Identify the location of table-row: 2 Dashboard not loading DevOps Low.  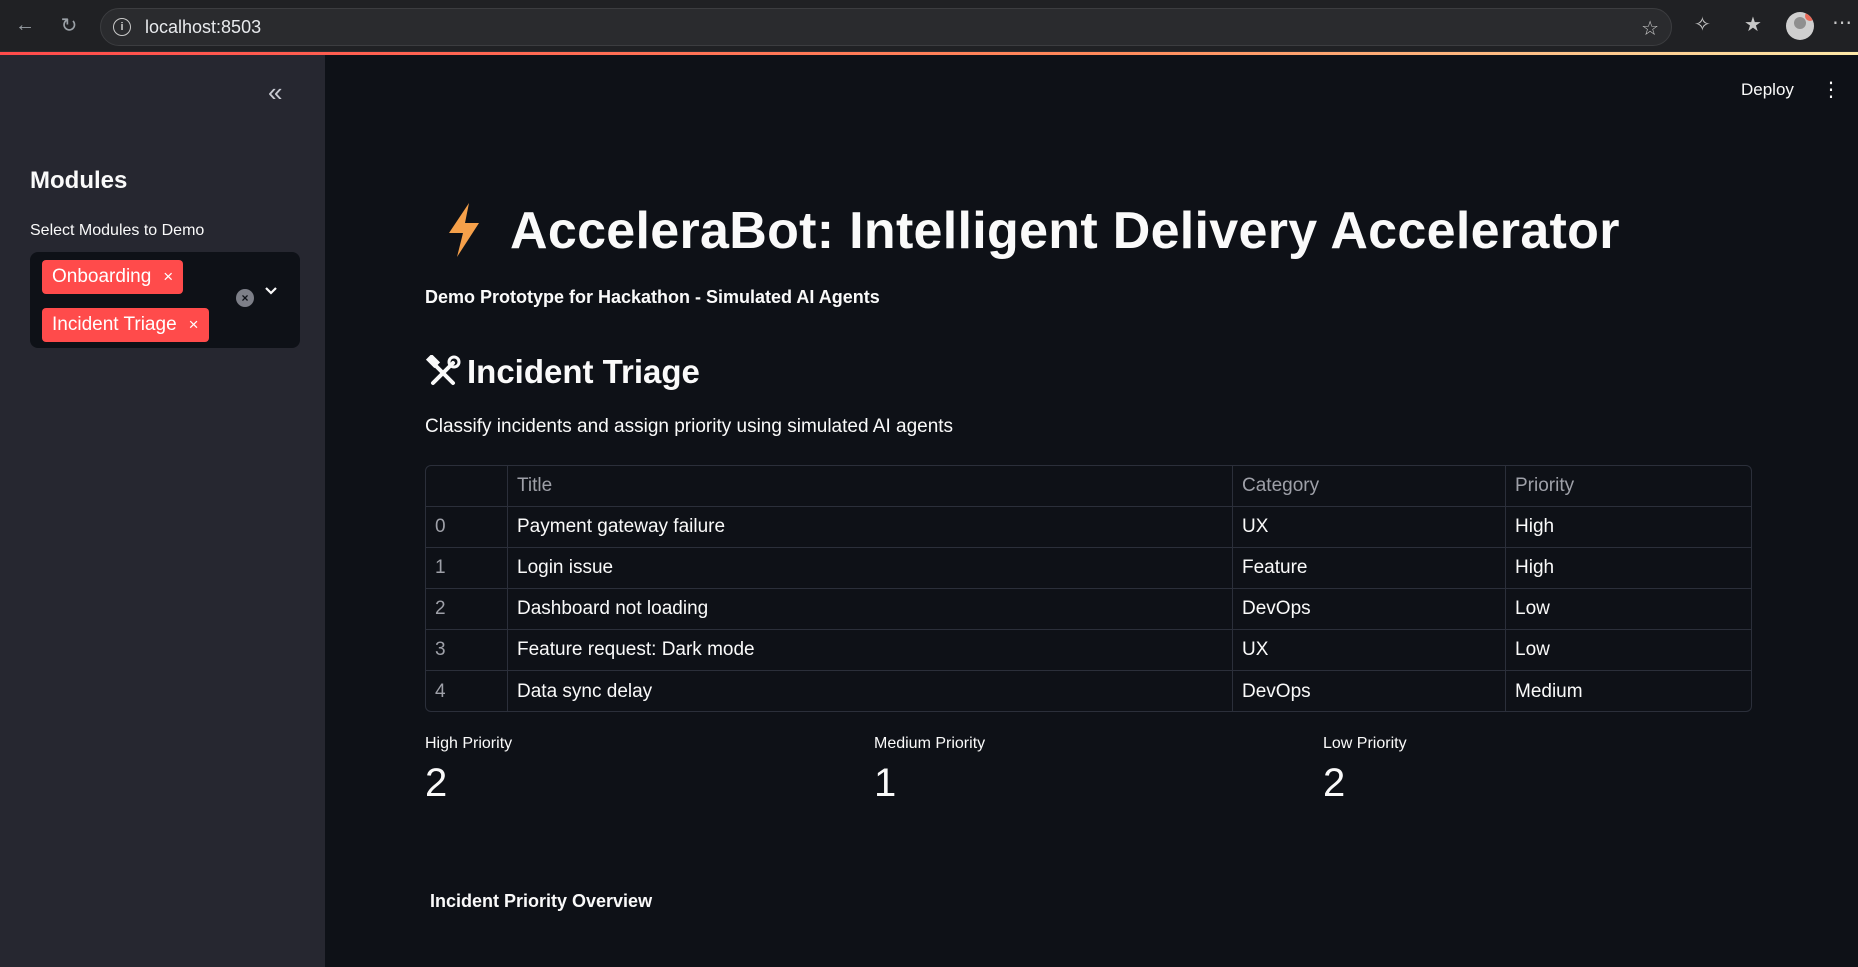
(1088, 609).